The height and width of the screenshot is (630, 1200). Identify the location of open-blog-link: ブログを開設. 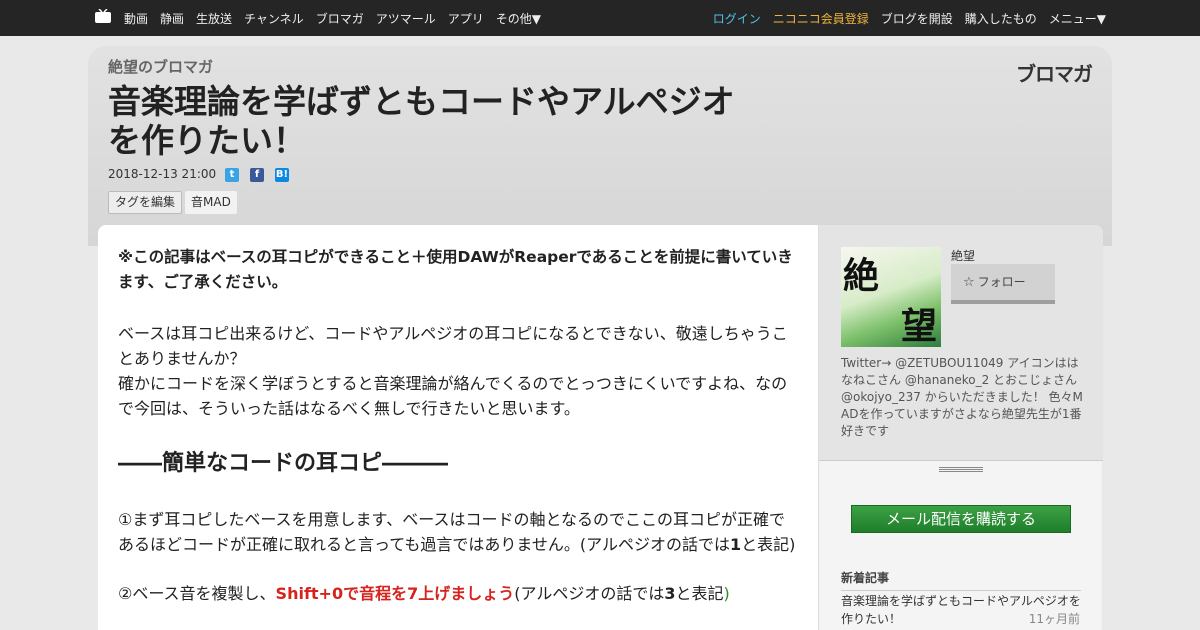
(917, 18).